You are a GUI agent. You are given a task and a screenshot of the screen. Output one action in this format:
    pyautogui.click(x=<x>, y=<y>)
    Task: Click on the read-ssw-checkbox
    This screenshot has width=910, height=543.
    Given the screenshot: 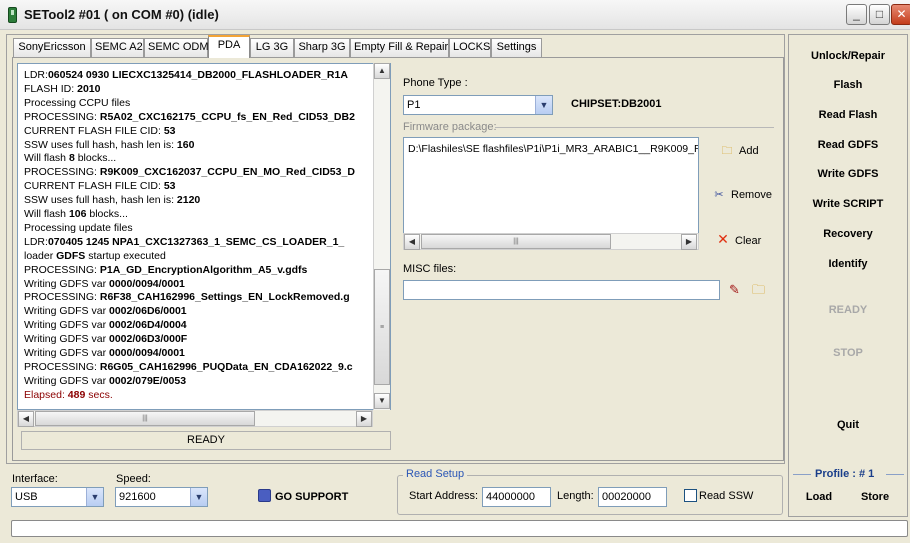 What is the action you would take?
    pyautogui.click(x=690, y=495)
    